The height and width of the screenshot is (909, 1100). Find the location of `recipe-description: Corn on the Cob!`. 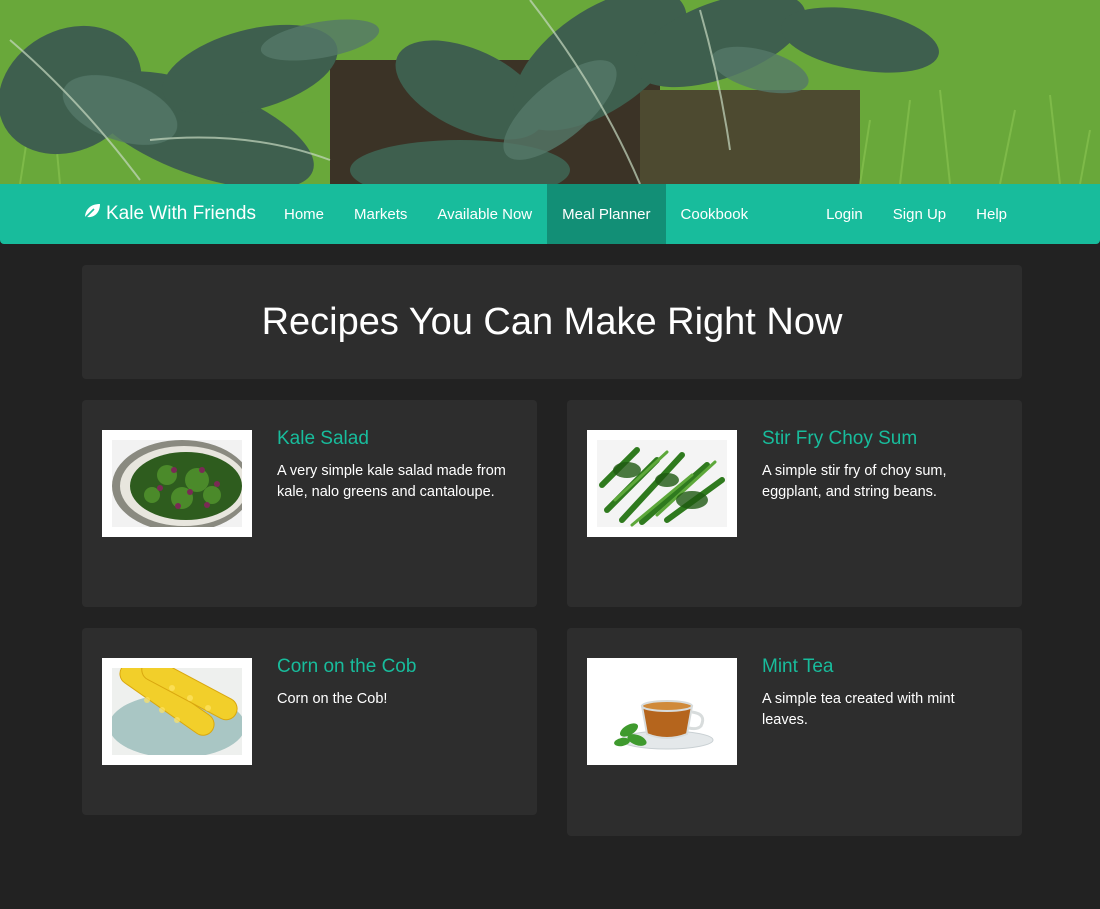

recipe-description: Corn on the Cob! is located at coordinates (332, 699).